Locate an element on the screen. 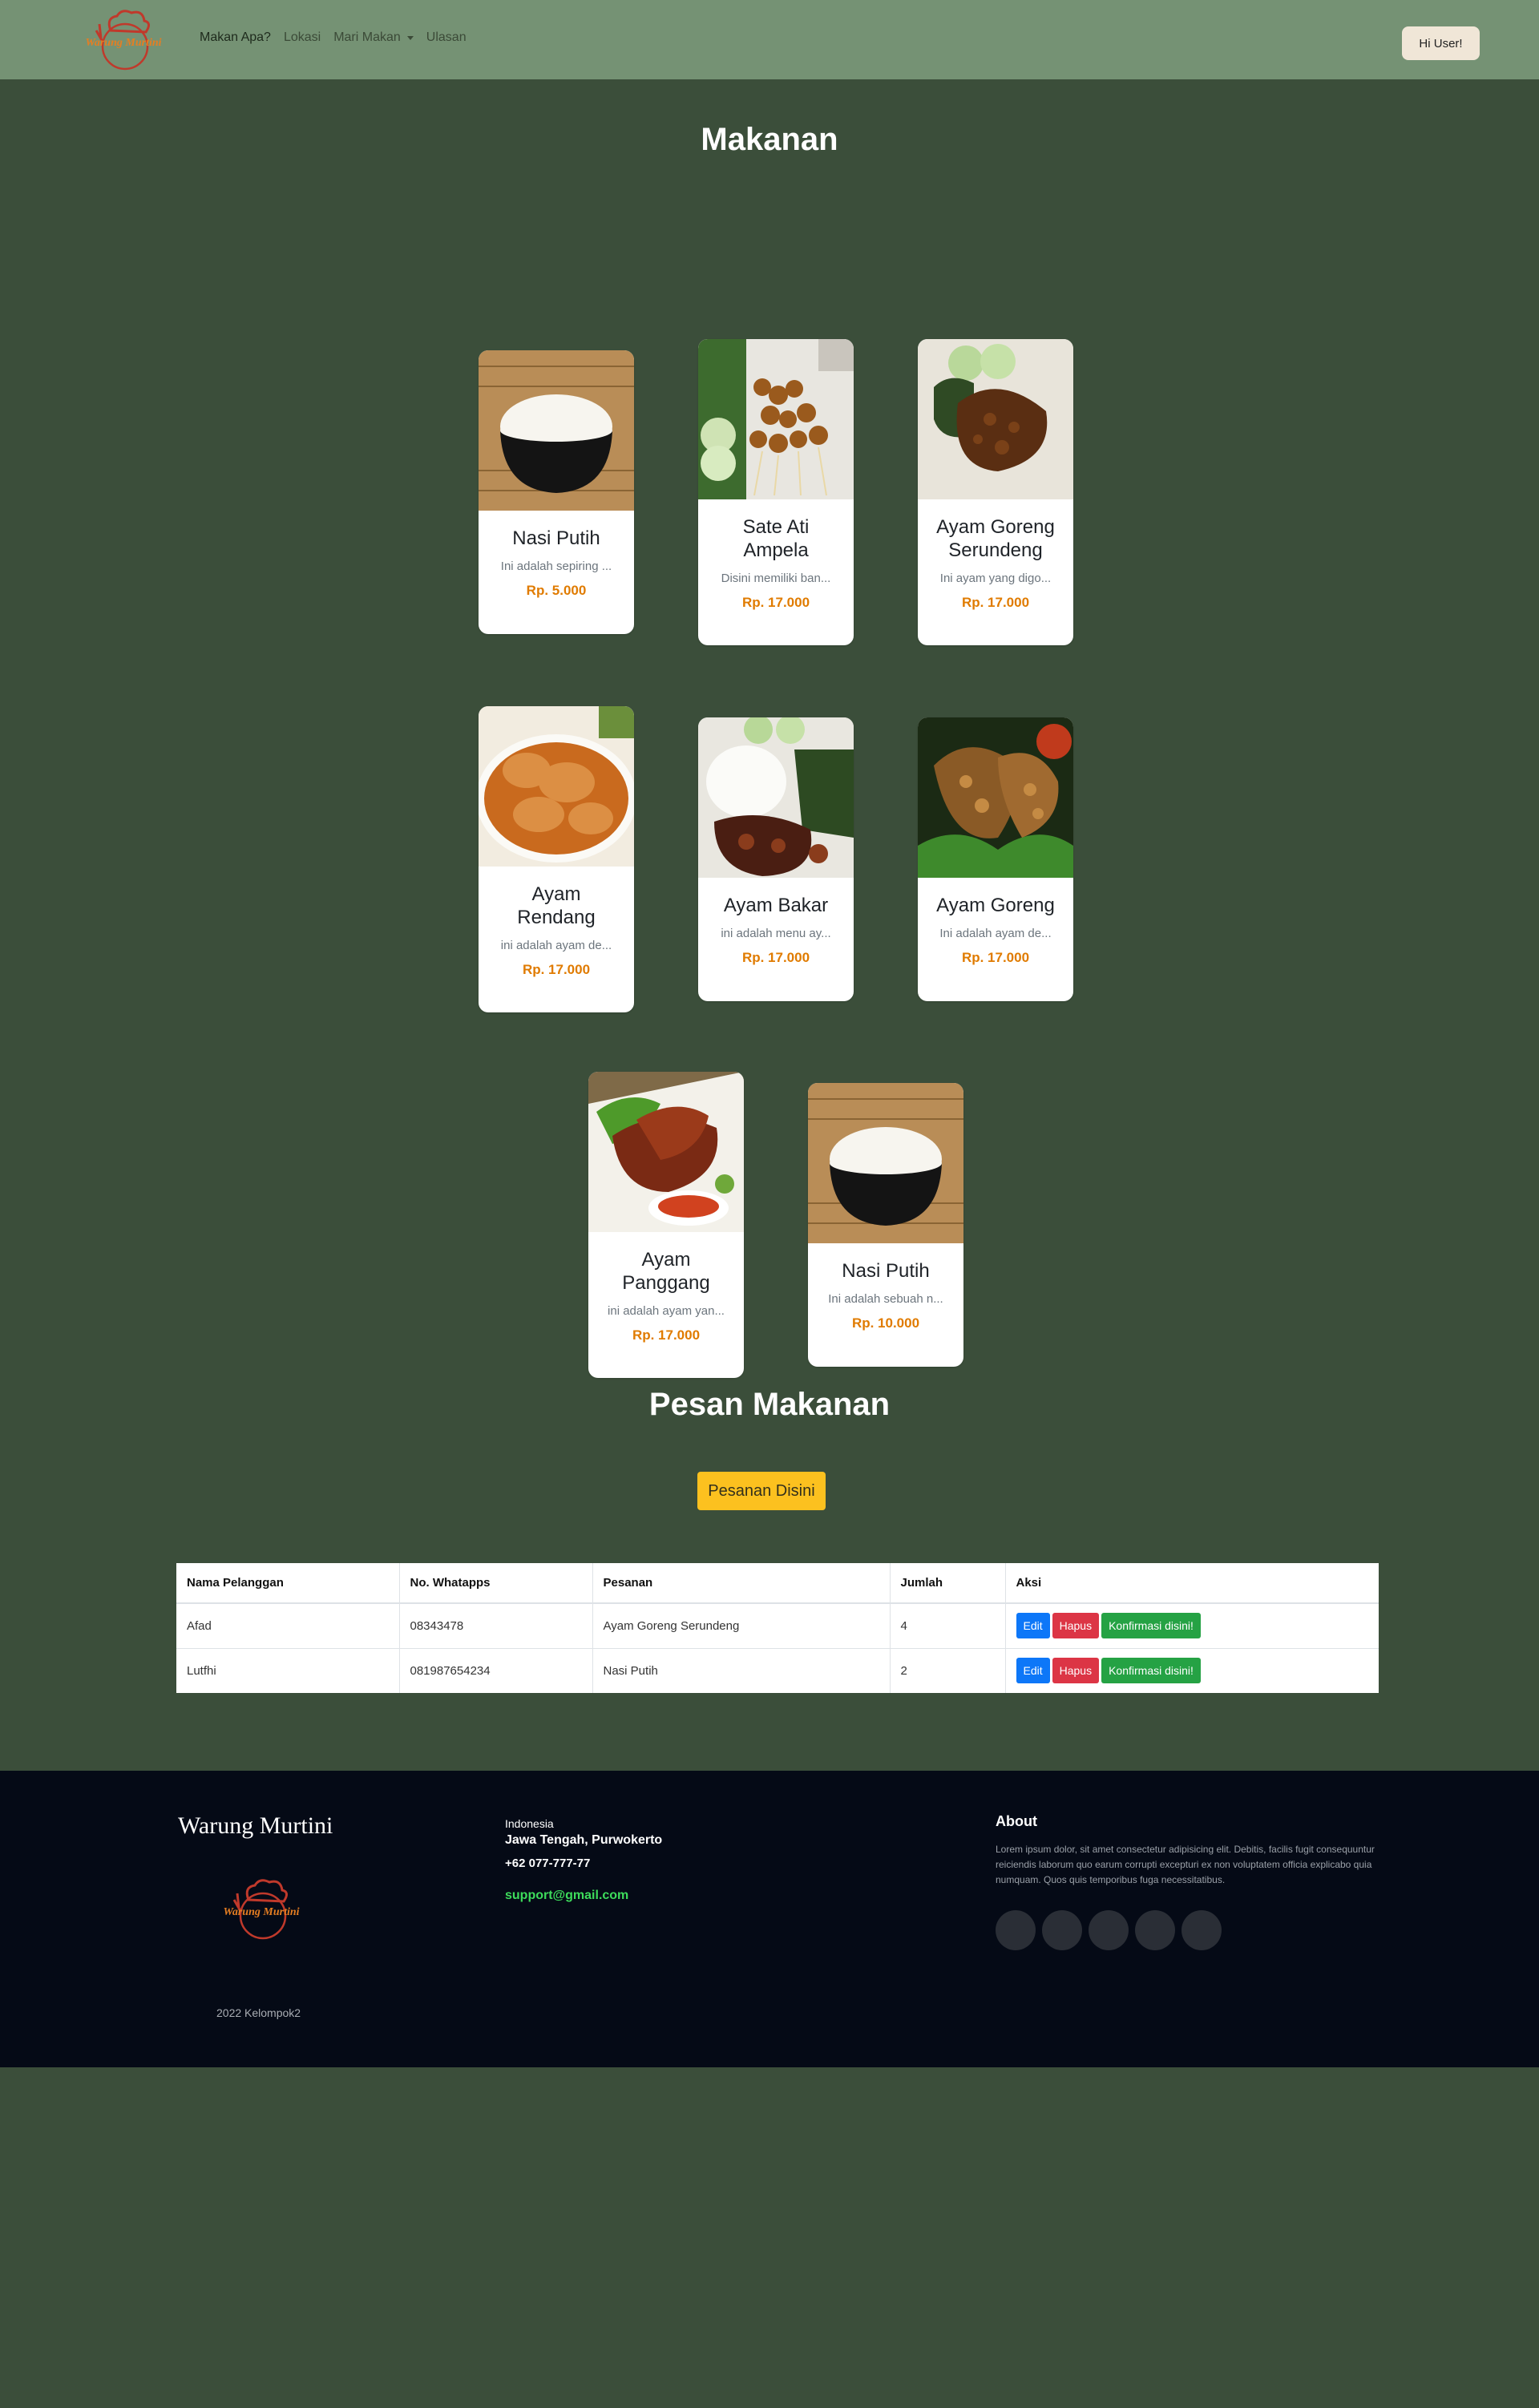  cell-nama: Lutfhi is located at coordinates (288, 1670).